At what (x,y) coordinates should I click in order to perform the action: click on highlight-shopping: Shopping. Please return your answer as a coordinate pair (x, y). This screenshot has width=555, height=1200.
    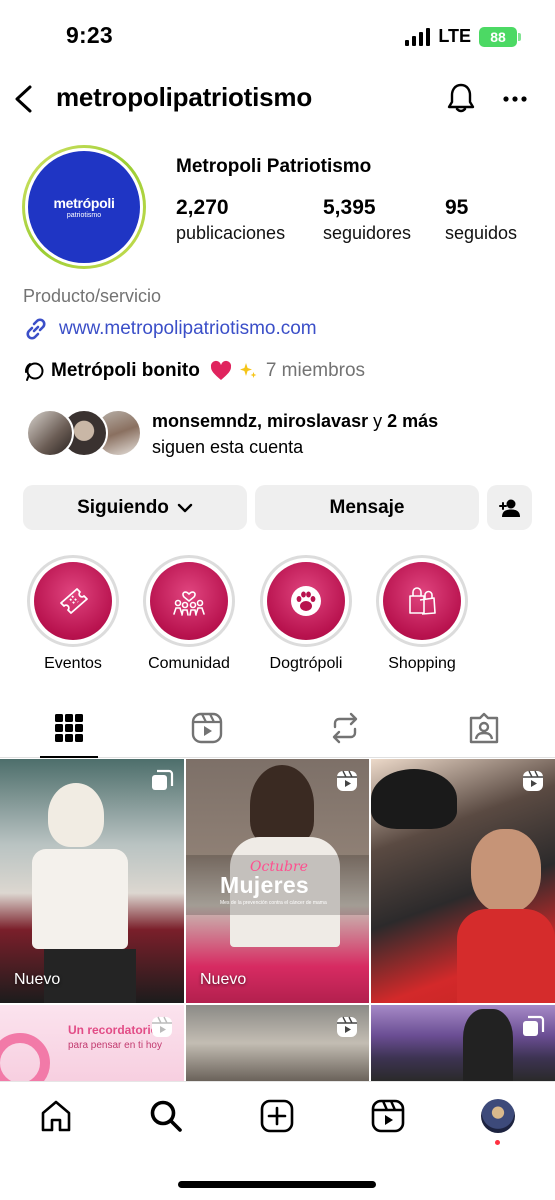
    Looking at the image, I should click on (422, 614).